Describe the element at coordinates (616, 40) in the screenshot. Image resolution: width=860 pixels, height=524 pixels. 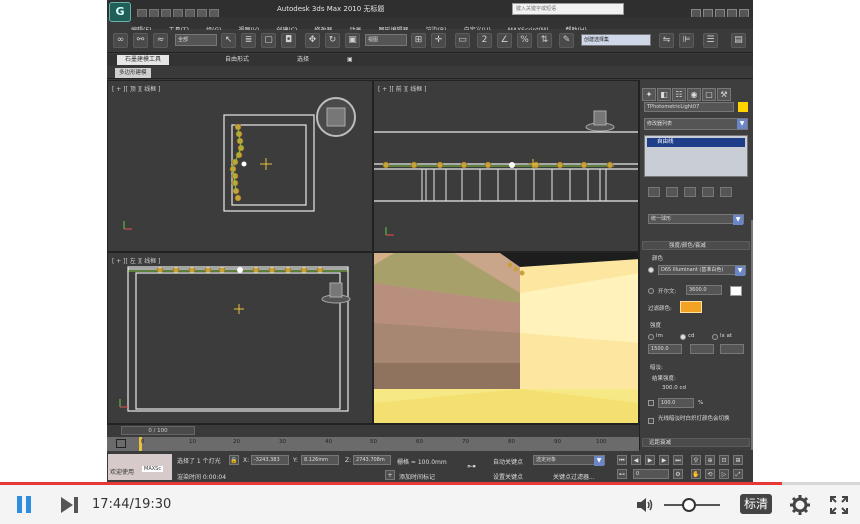
I see `named-selection-dropdown: 创建选择集` at that location.